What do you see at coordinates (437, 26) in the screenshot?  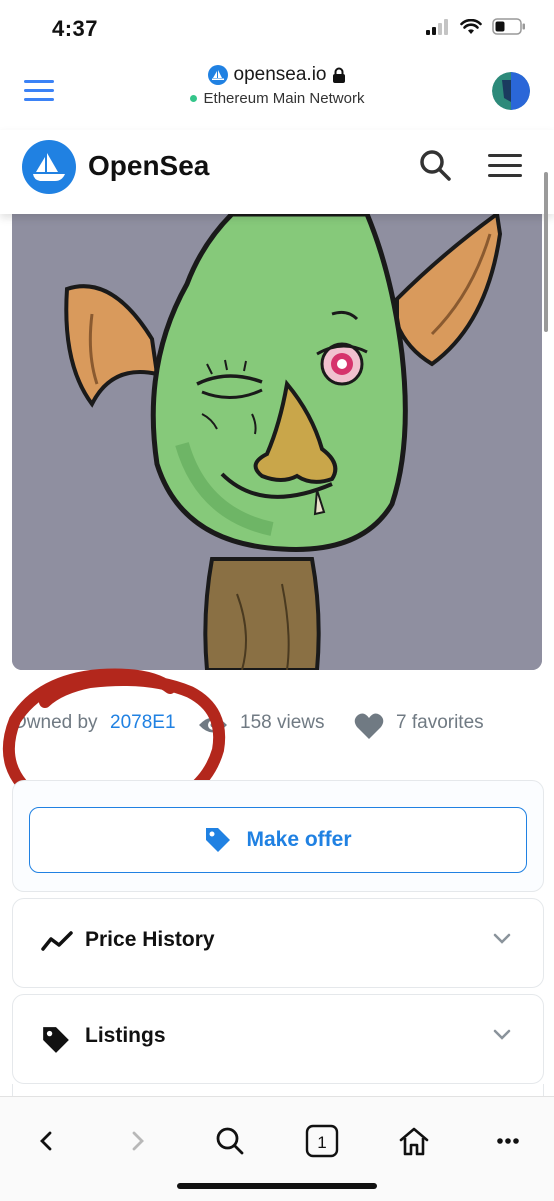 I see `signal-icon` at bounding box center [437, 26].